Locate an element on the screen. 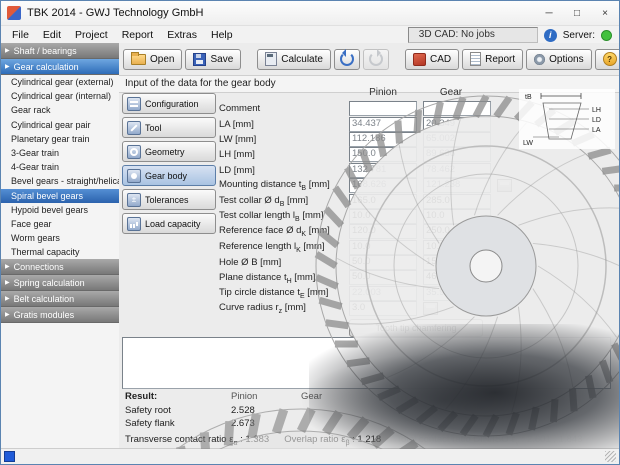  sidebar-section-shaft-bearings: ▶ Shaft / bearings is located at coordinates (60, 51).